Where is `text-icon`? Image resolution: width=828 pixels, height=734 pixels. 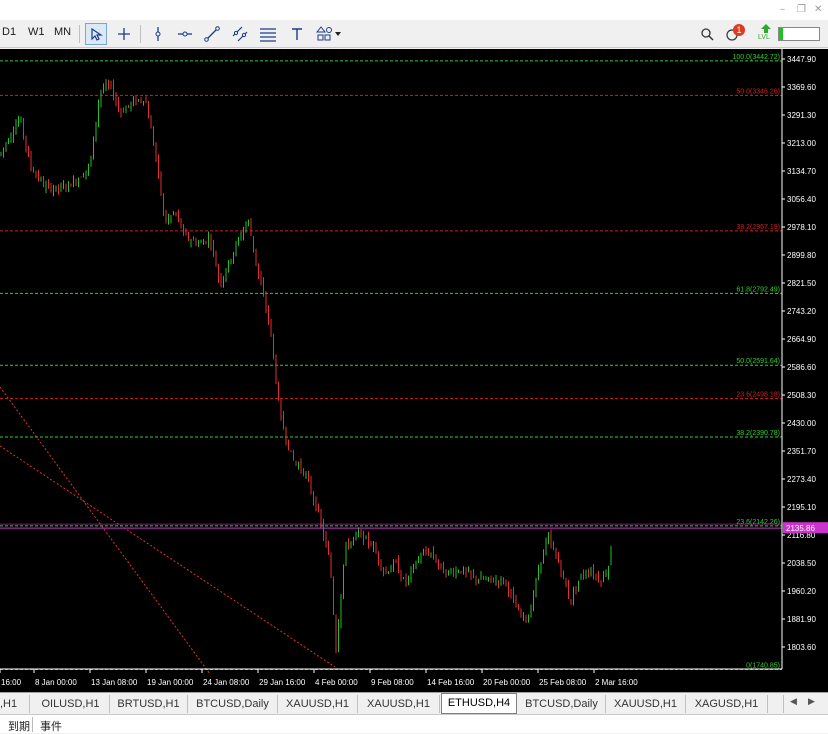 text-icon is located at coordinates (297, 34).